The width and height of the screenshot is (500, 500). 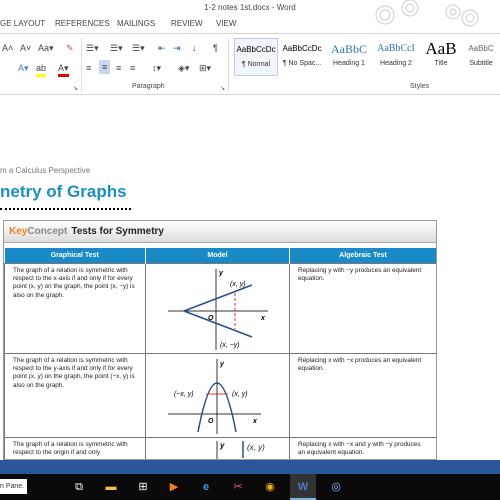 I want to click on tab-view: VIEW, so click(x=226, y=23).